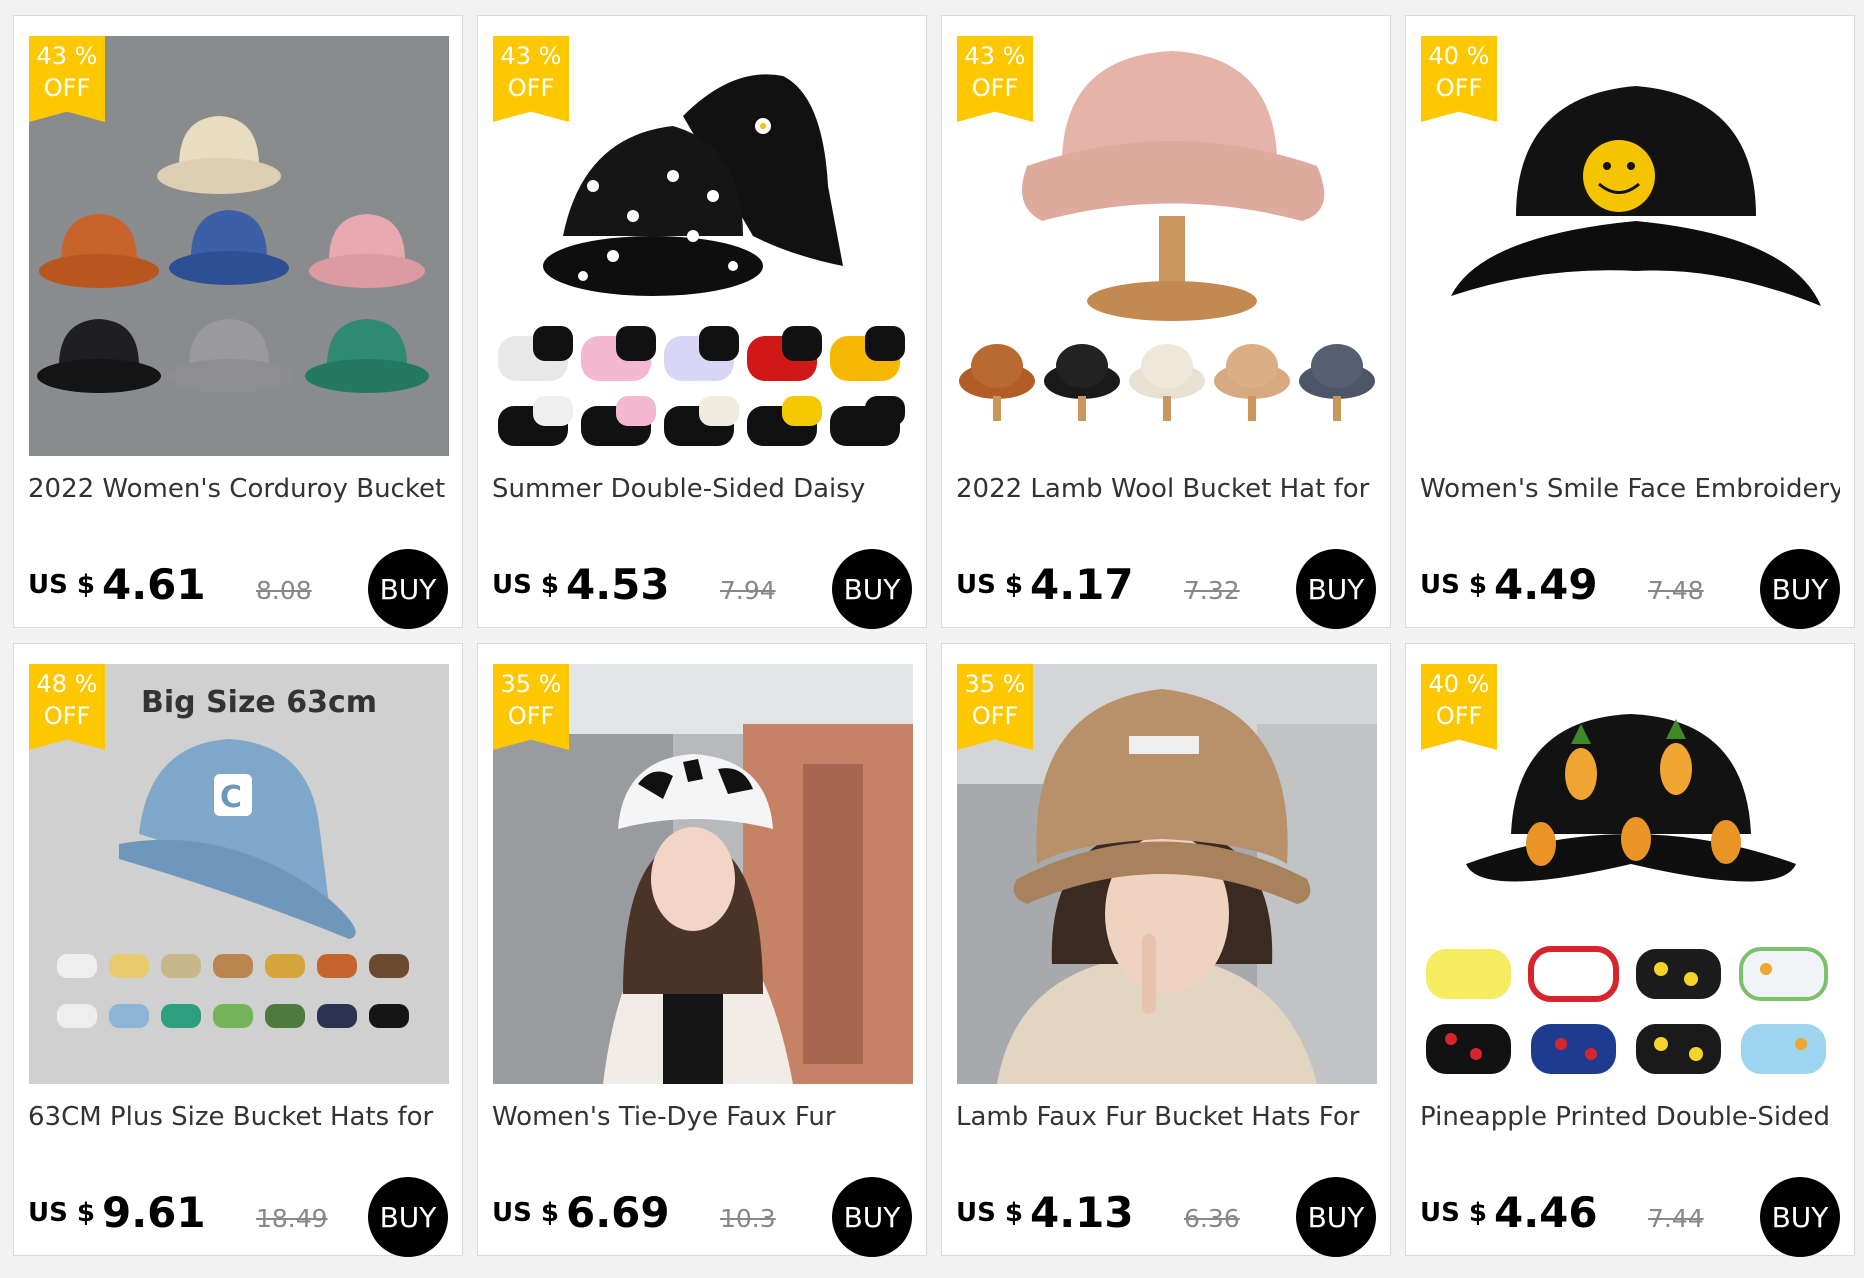  I want to click on price-row: US $ 4.13 6.36 BUY, so click(1166, 1215).